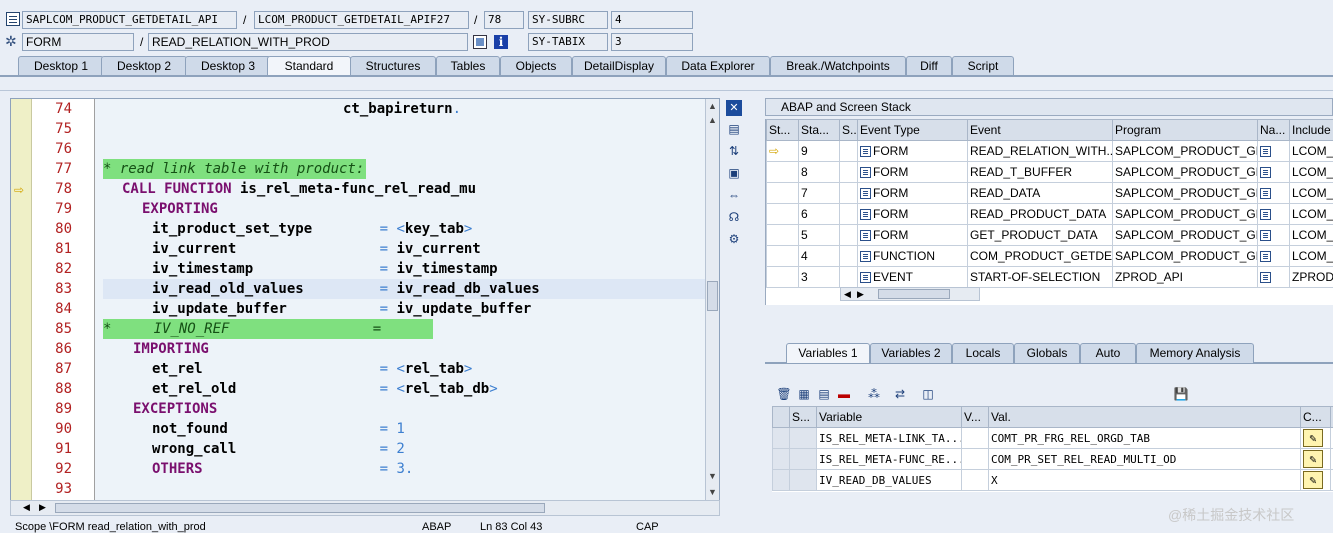 The width and height of the screenshot is (1333, 533). I want to click on close-icon: ✕, so click(734, 108).